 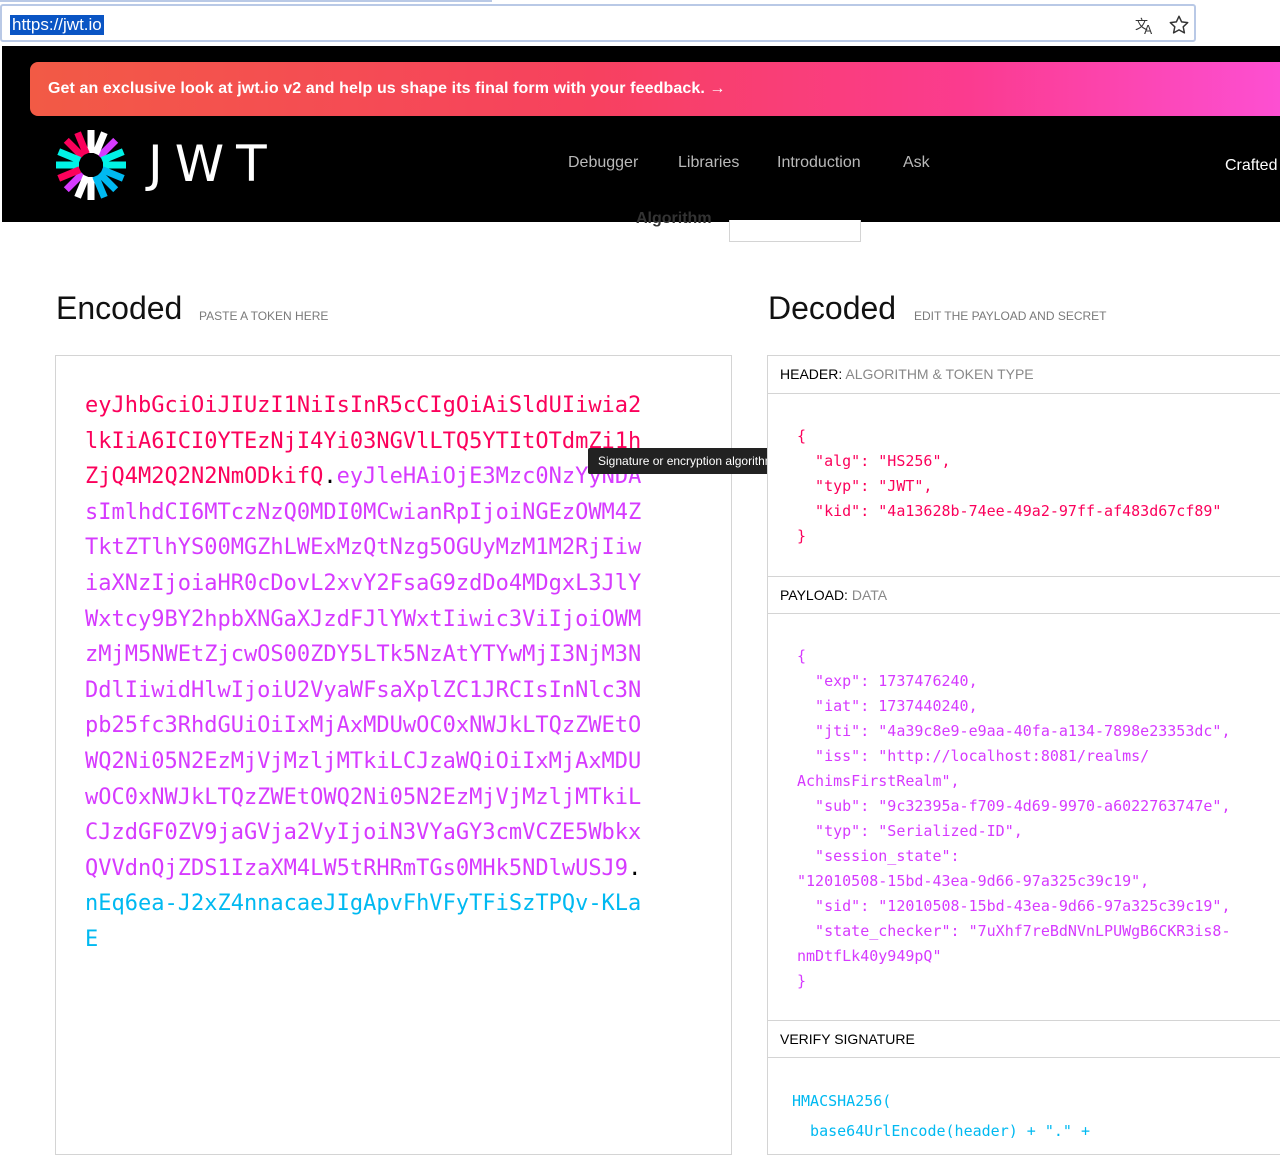 What do you see at coordinates (213, 164) in the screenshot?
I see `logo-wordmark: JWT` at bounding box center [213, 164].